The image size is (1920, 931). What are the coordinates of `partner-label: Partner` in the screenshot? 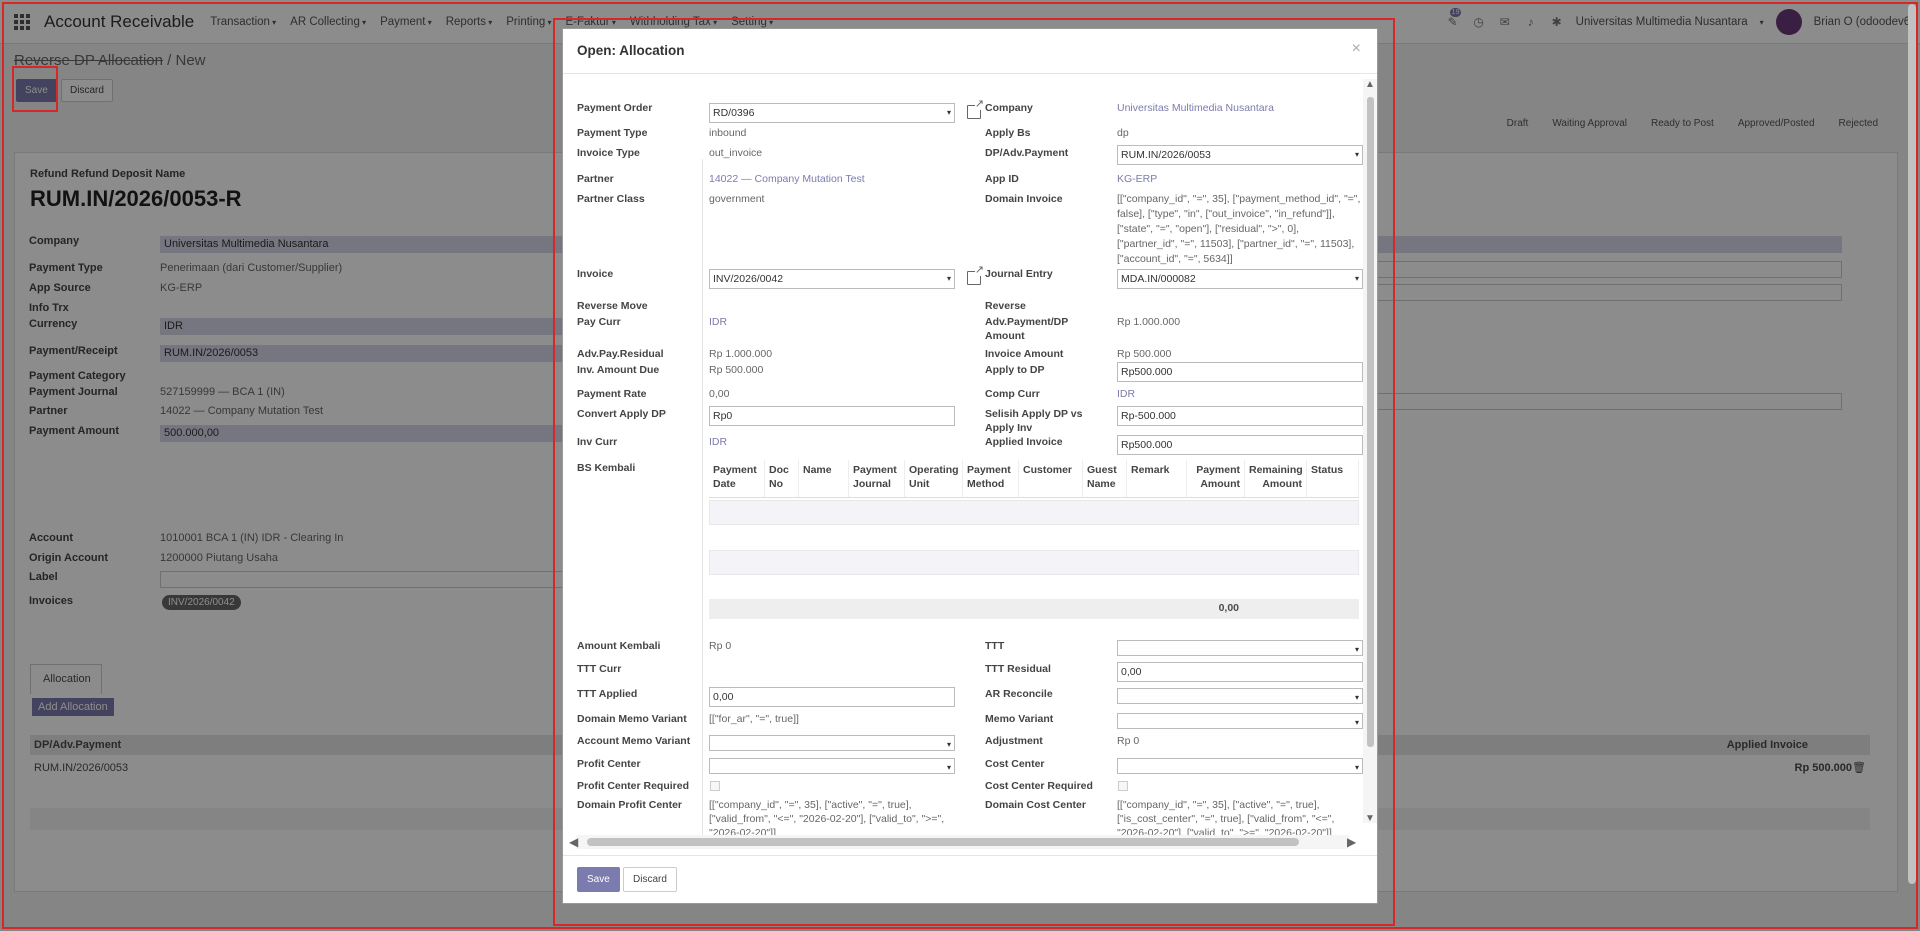 It's located at (595, 179).